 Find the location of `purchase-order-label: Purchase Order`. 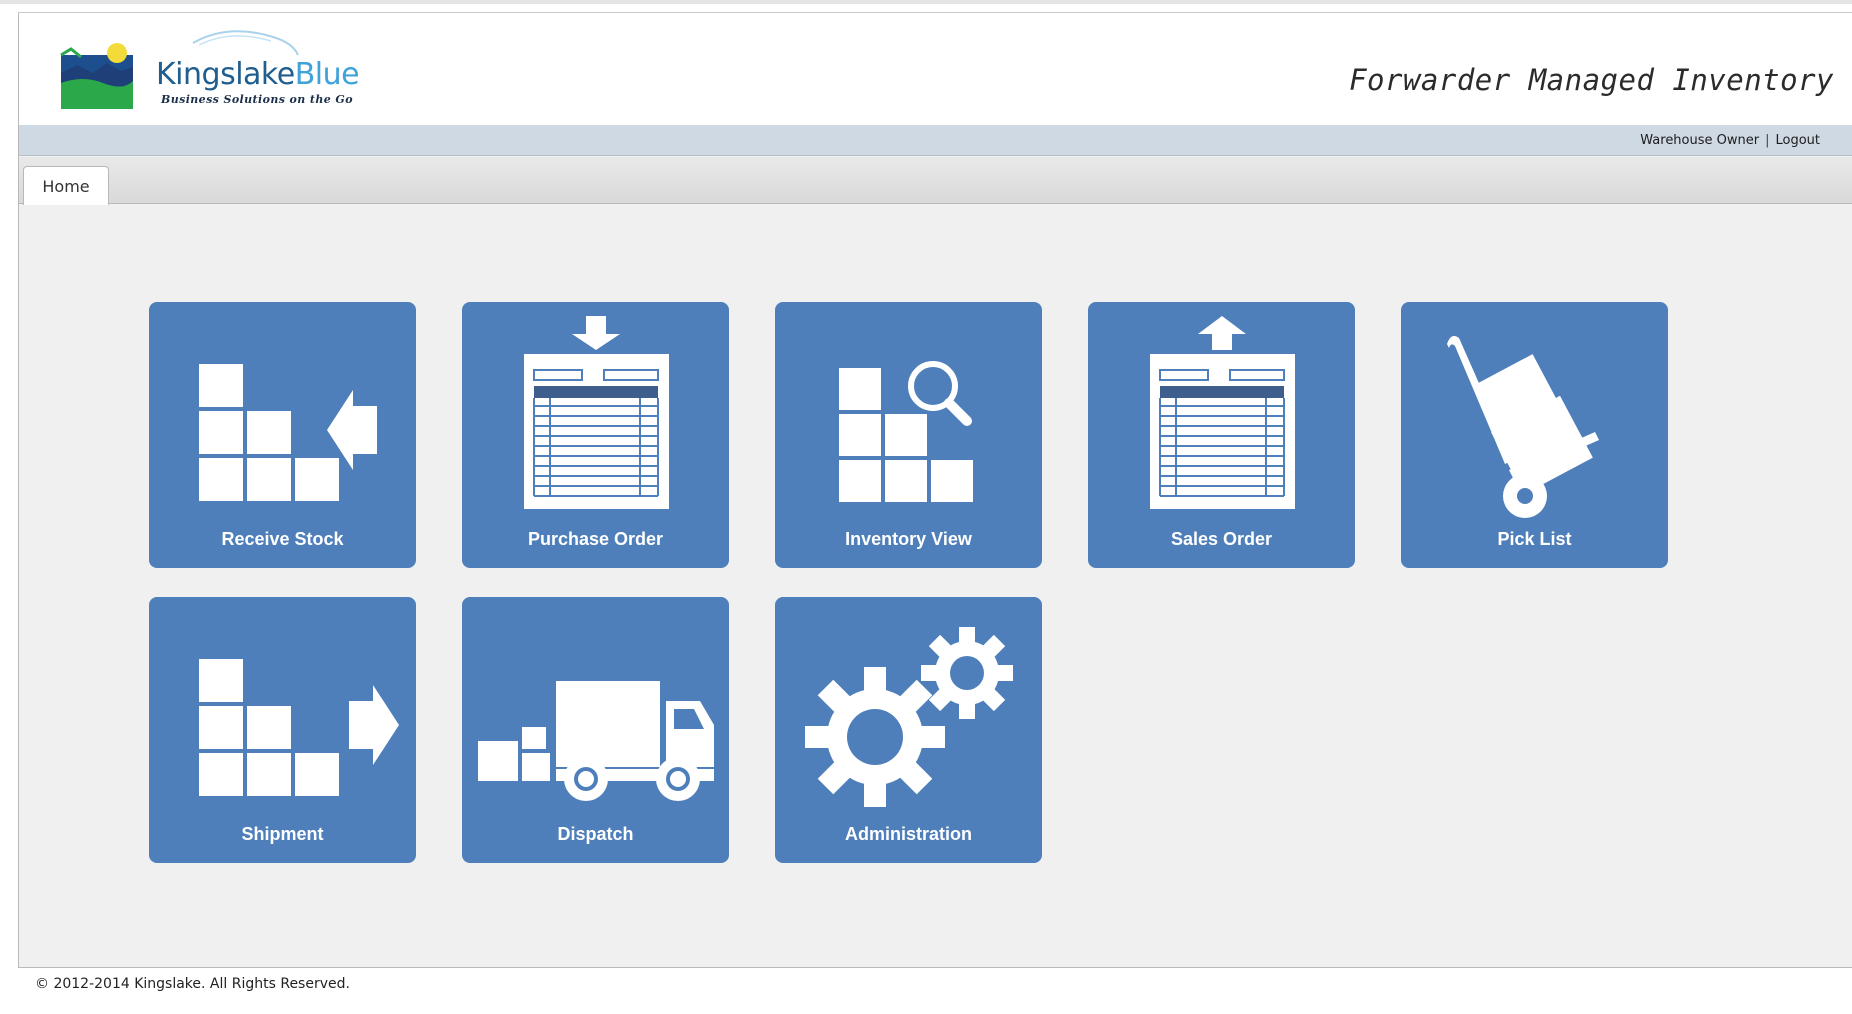

purchase-order-label: Purchase Order is located at coordinates (595, 539).